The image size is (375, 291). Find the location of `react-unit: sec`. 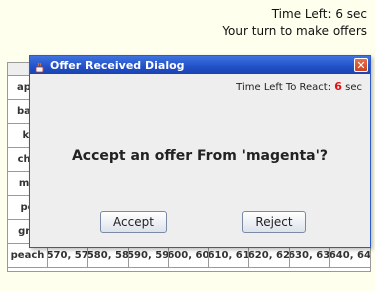

react-unit: sec is located at coordinates (353, 87).